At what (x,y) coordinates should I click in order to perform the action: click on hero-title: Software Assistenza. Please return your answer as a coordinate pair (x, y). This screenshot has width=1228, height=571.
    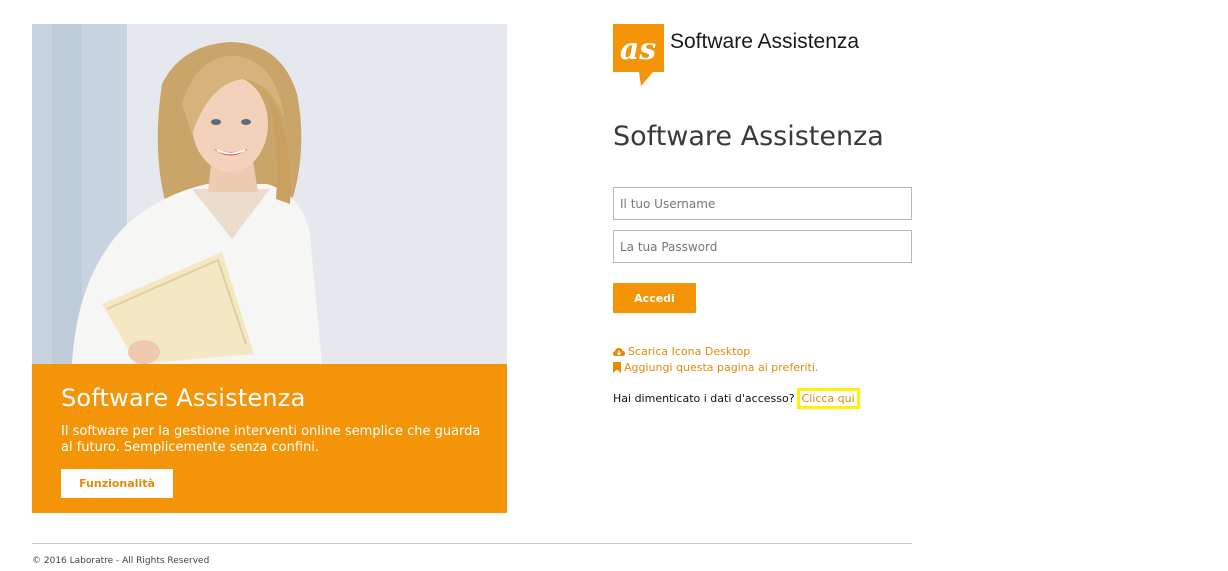
    Looking at the image, I should click on (183, 398).